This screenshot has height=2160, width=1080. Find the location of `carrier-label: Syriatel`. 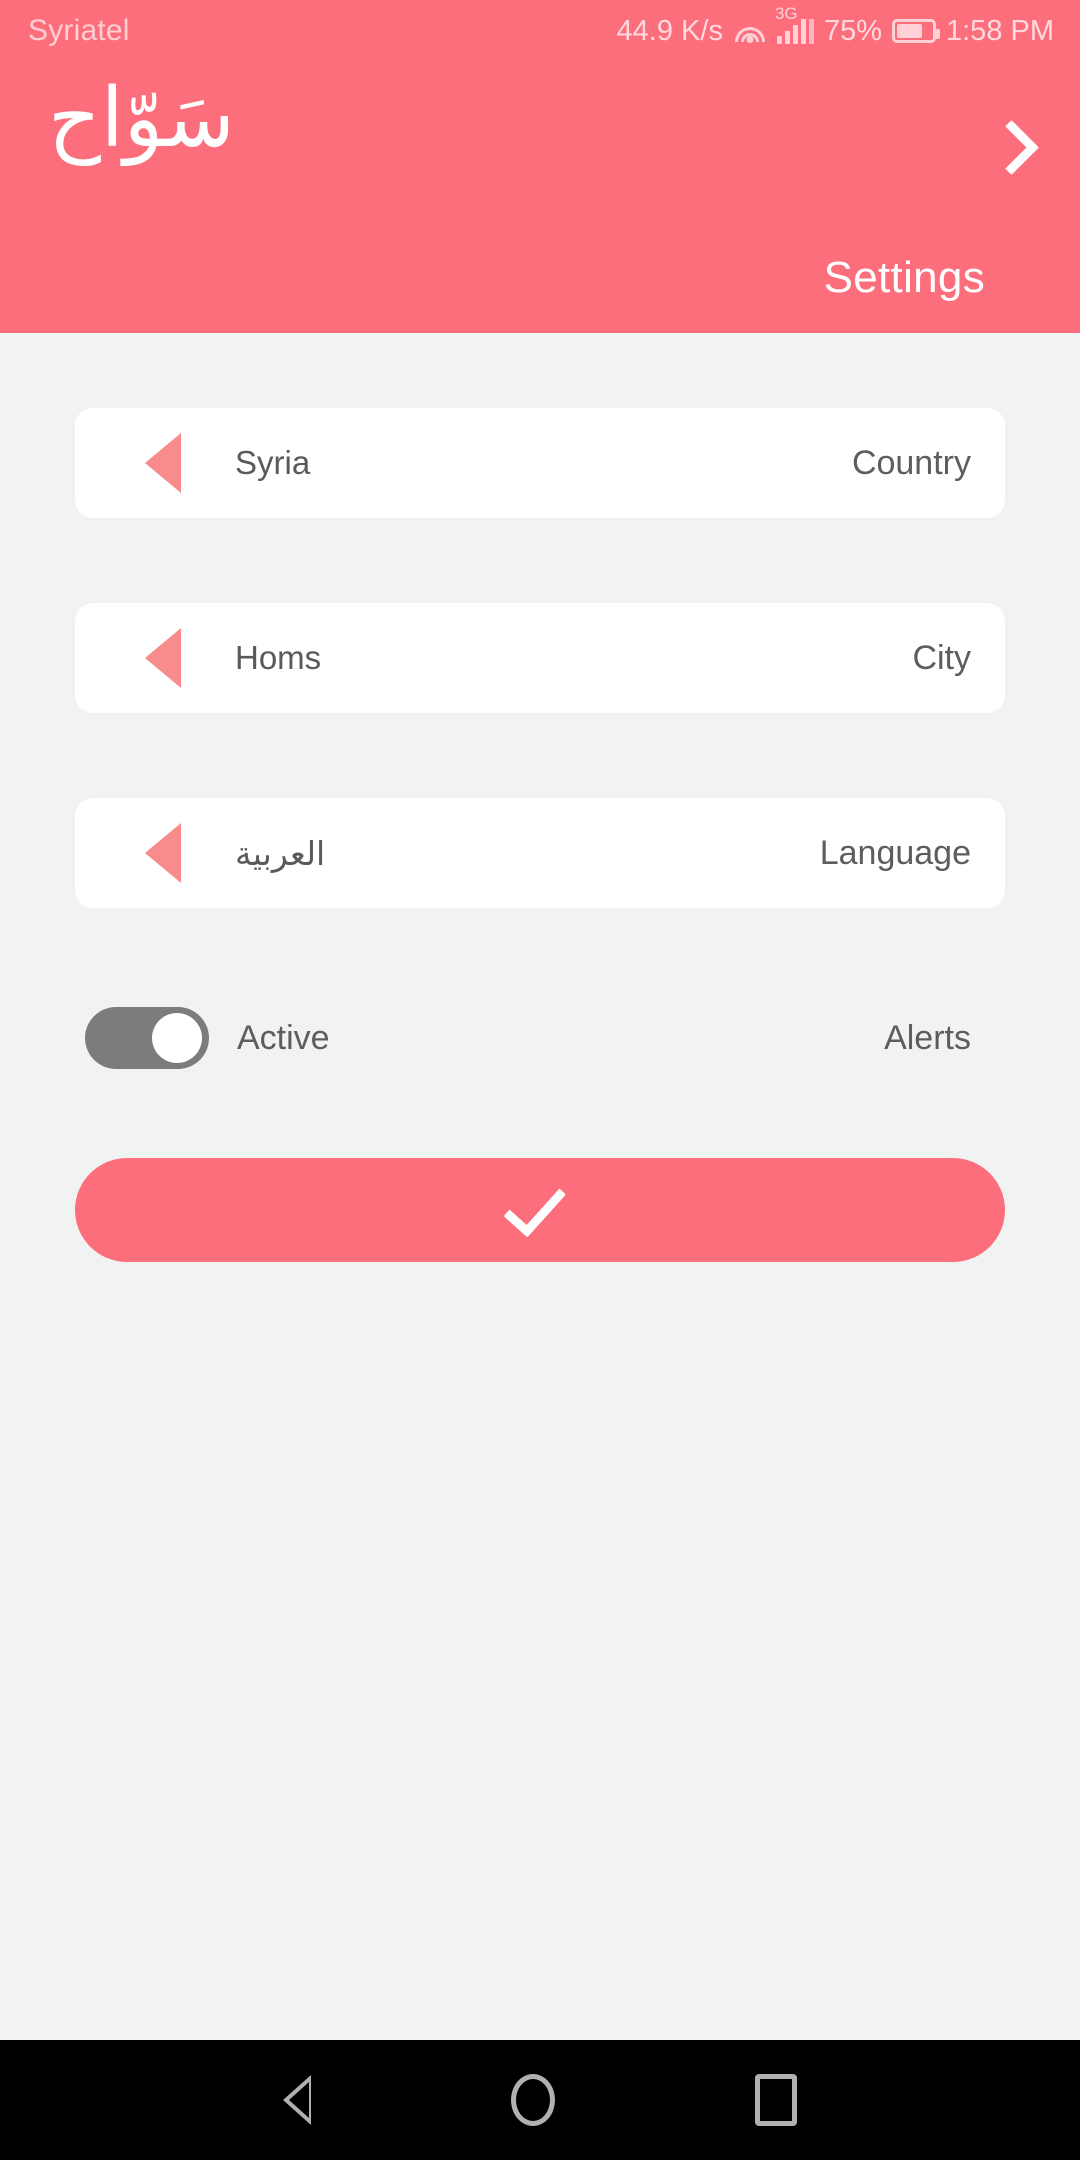

carrier-label: Syriatel is located at coordinates (79, 30).